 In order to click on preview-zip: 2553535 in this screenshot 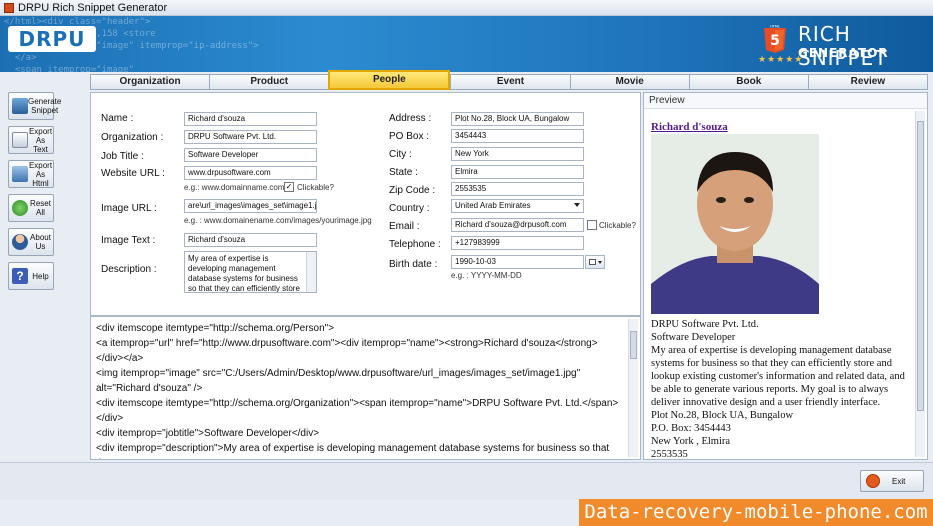, I will do `click(669, 454)`.